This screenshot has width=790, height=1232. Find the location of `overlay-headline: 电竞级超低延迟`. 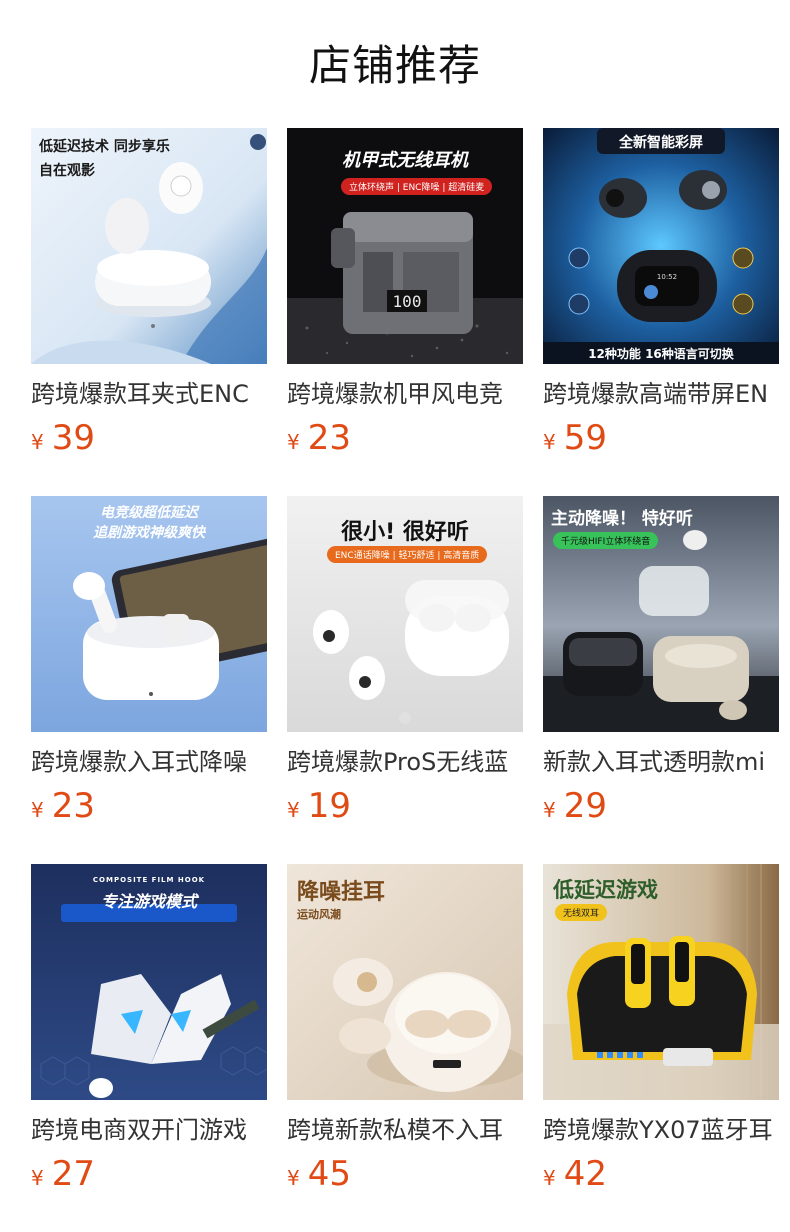

overlay-headline: 电竞级超低延迟 is located at coordinates (149, 513).